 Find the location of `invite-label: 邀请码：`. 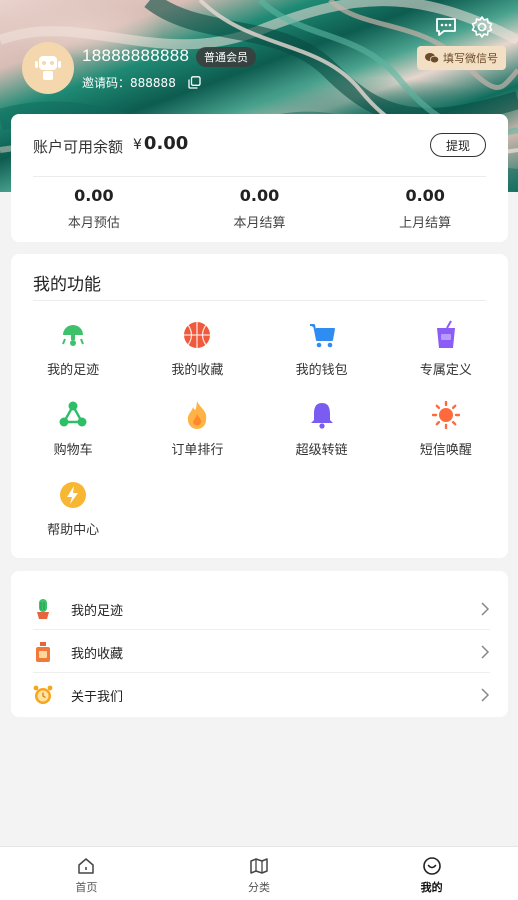

invite-label: 邀请码： is located at coordinates (106, 83).